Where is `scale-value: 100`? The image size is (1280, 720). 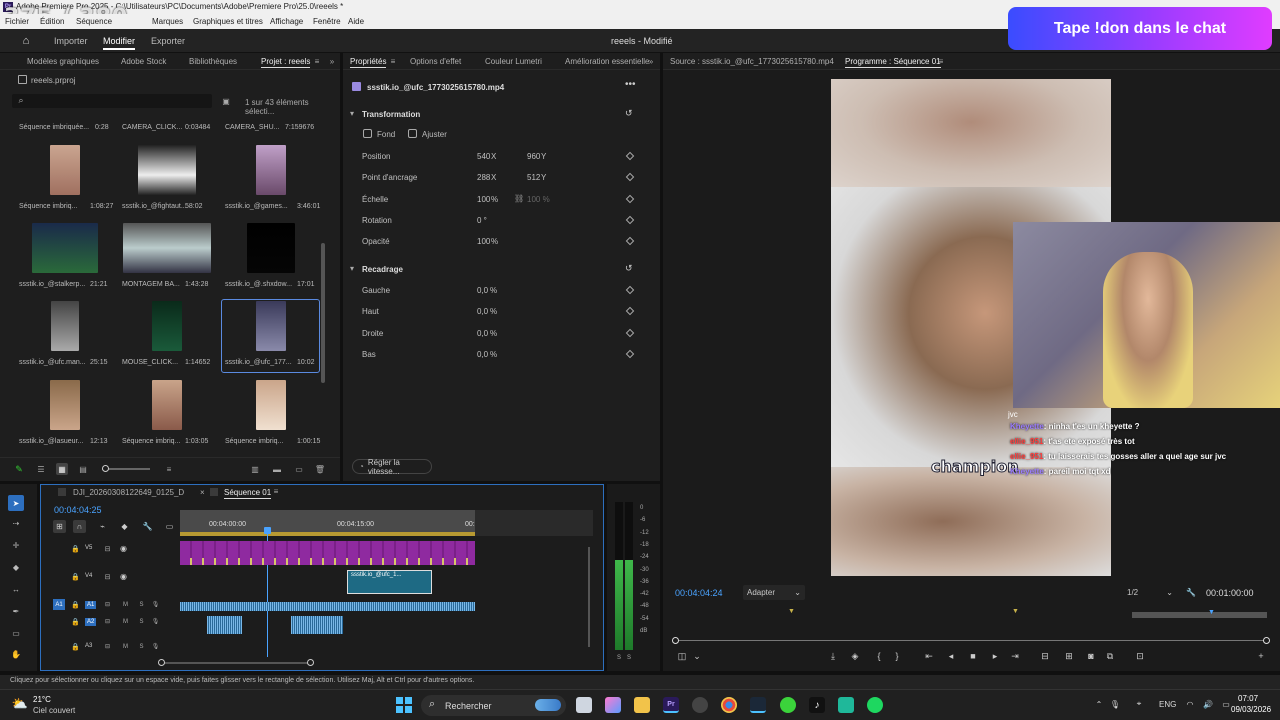
scale-value: 100 is located at coordinates (483, 199).